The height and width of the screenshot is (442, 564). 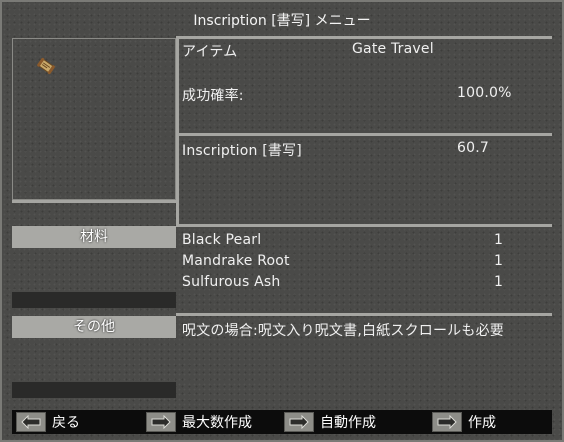 I want to click on other-note: 呪文の場合:呪文入り呪文書,白紙スクロールも必要, so click(x=343, y=331).